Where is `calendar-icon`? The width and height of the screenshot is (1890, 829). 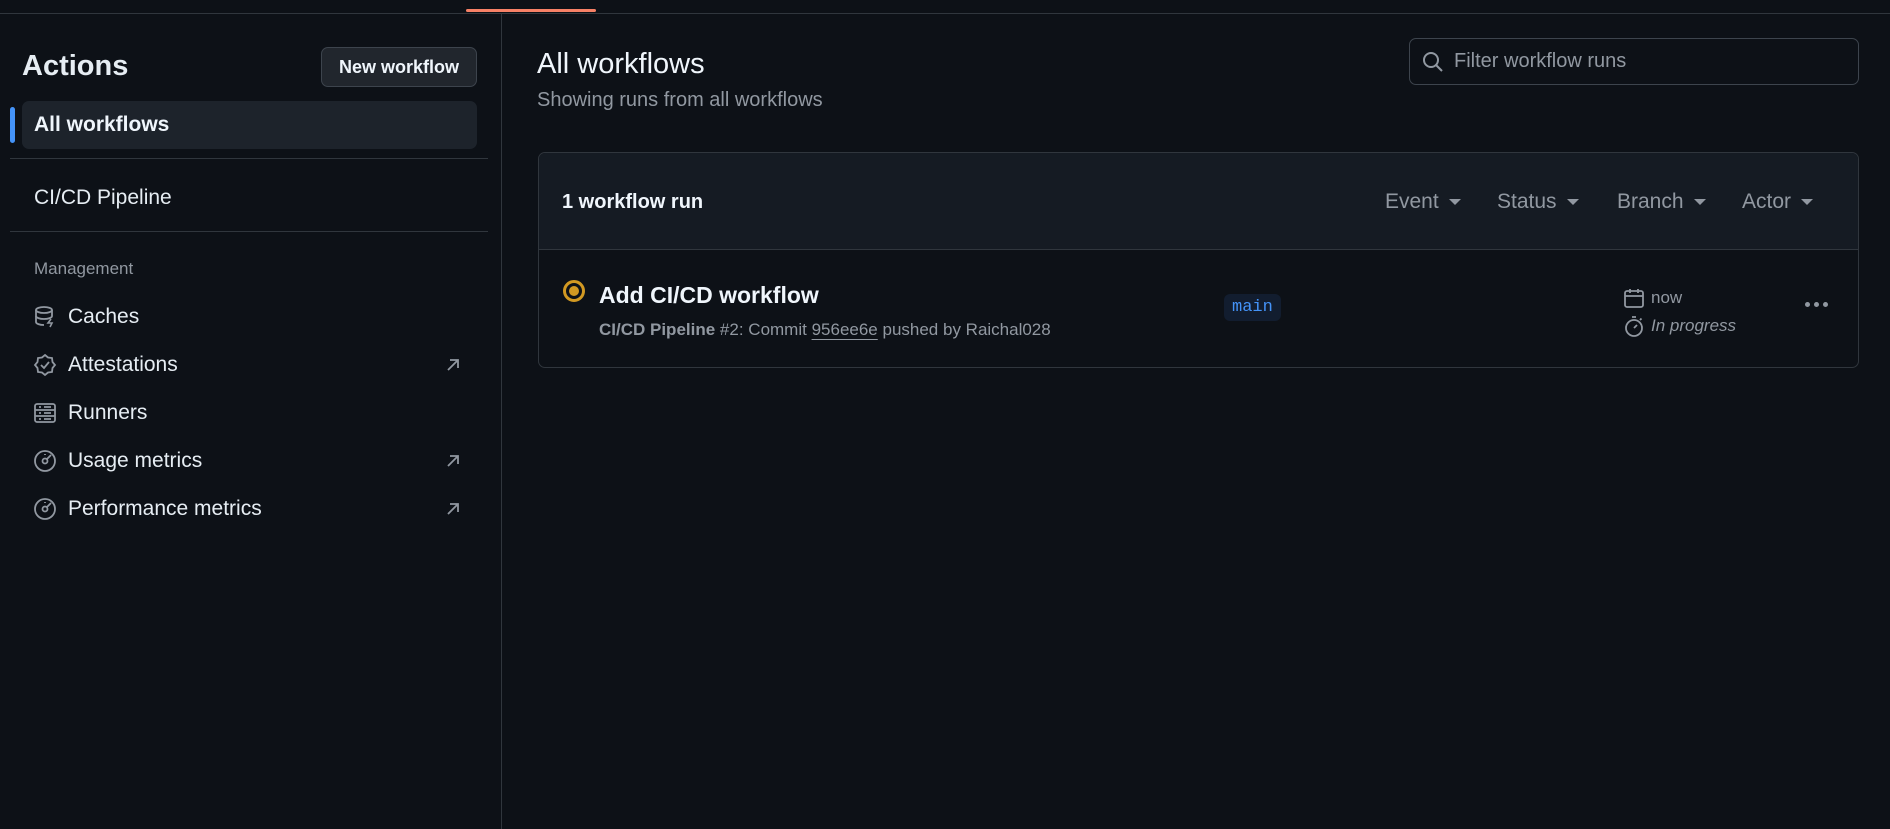 calendar-icon is located at coordinates (1634, 298).